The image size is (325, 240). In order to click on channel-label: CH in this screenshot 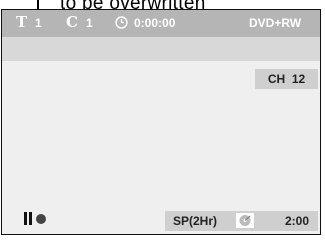, I will do `click(276, 79)`.